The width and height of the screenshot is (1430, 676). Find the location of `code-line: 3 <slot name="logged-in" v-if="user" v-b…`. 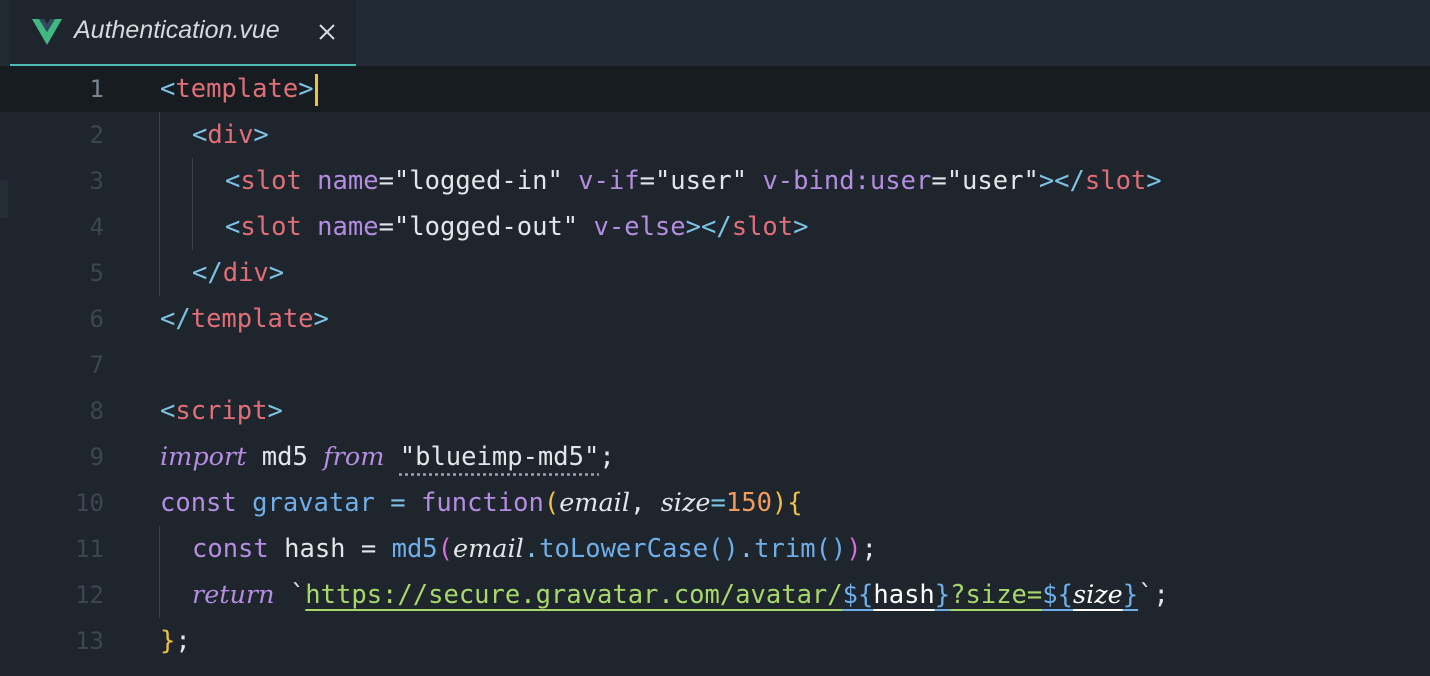

code-line: 3 <slot name="logged-in" v-if="user" v-b… is located at coordinates (715, 181).